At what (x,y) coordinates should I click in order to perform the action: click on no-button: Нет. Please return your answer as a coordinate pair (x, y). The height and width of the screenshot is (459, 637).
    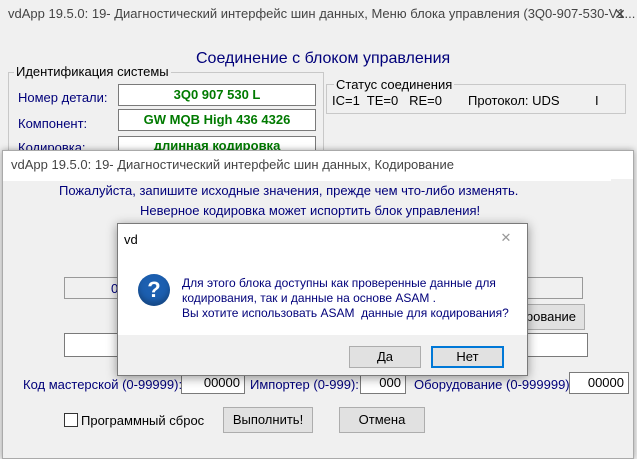
    Looking at the image, I should click on (467, 357).